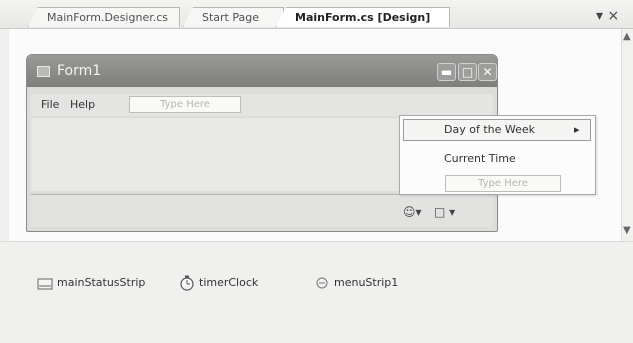 The image size is (633, 343). Describe the element at coordinates (79, 71) in the screenshot. I see `form-title: Form1` at that location.